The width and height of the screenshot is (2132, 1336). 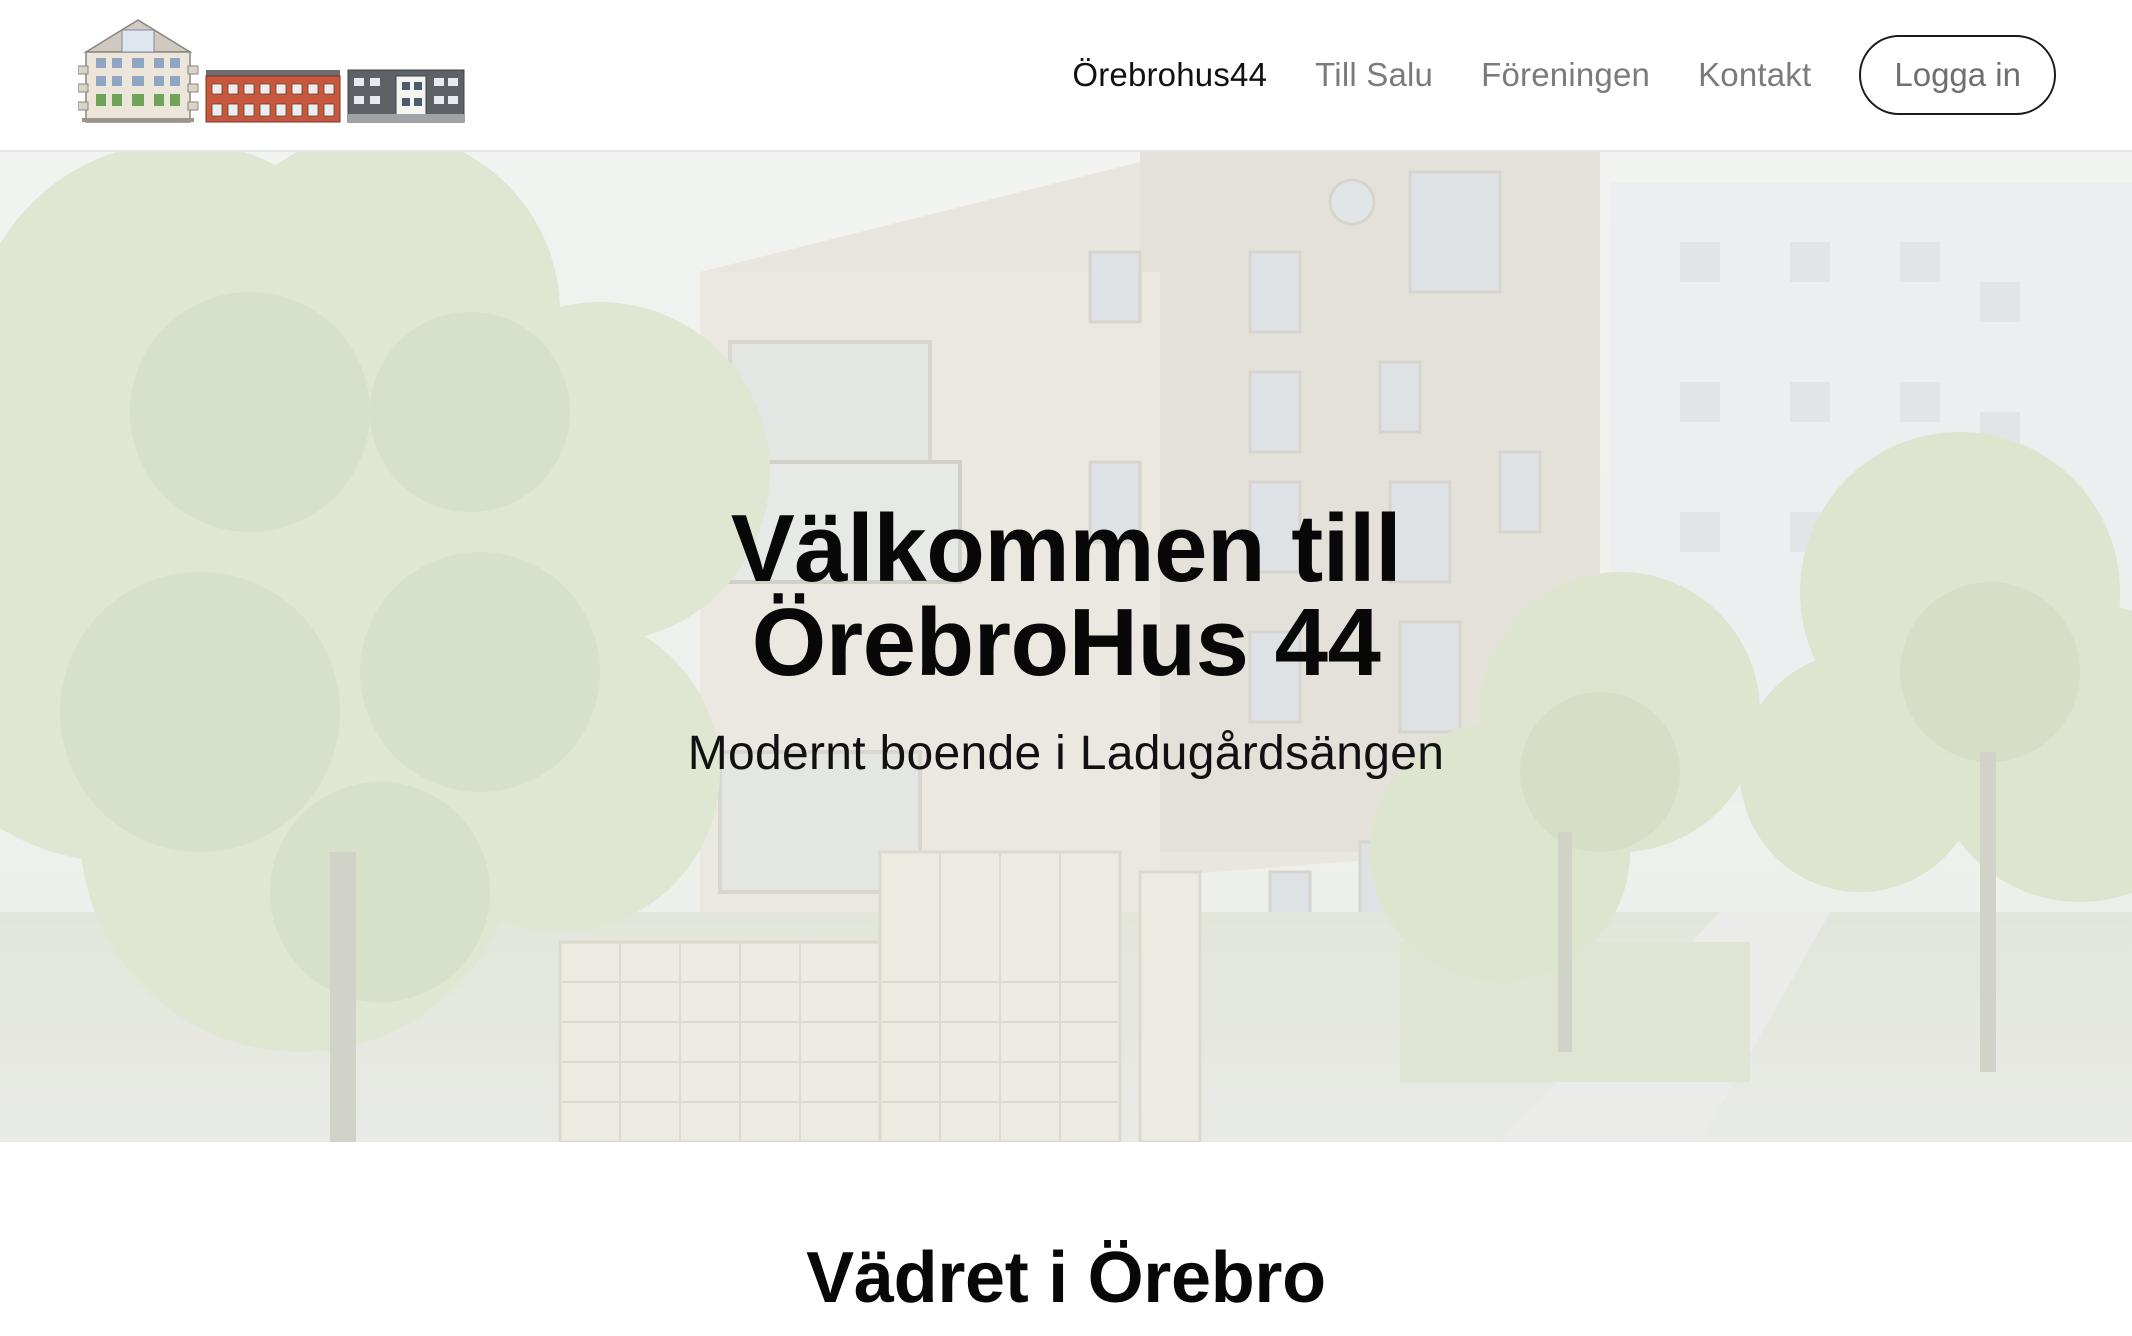 I want to click on hero-title-line-1: Välkommen till, so click(x=1066, y=548).